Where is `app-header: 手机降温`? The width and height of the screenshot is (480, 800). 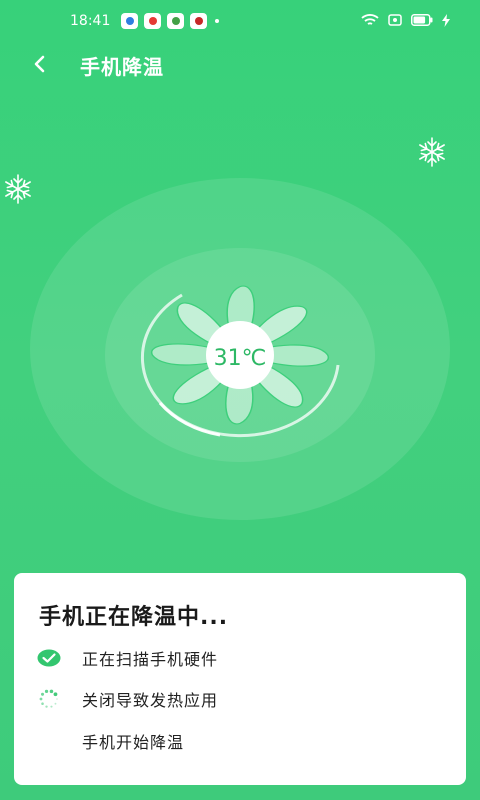 app-header: 手机降温 is located at coordinates (240, 66).